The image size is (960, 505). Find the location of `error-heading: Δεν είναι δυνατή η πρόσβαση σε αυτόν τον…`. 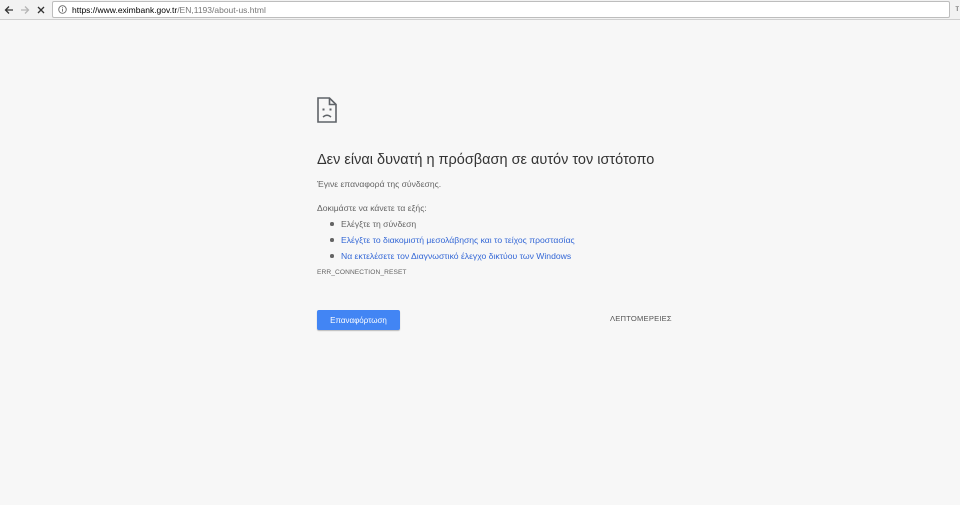

error-heading: Δεν είναι δυνατή η πρόσβαση σε αυτόν τον… is located at coordinates (486, 160).